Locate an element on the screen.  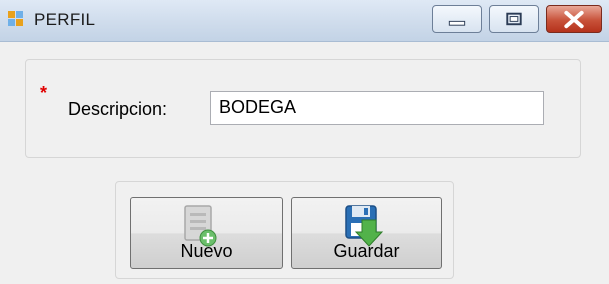
required-marker: * is located at coordinates (44, 93).